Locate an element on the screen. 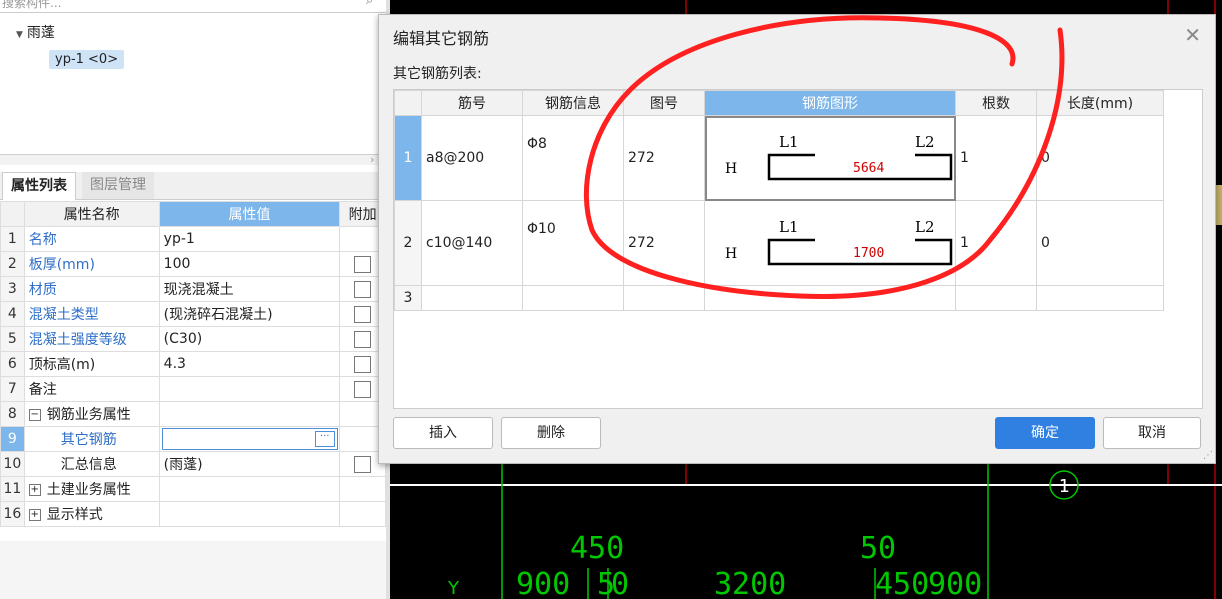  panel-splitter: › is located at coordinates (193, 159).